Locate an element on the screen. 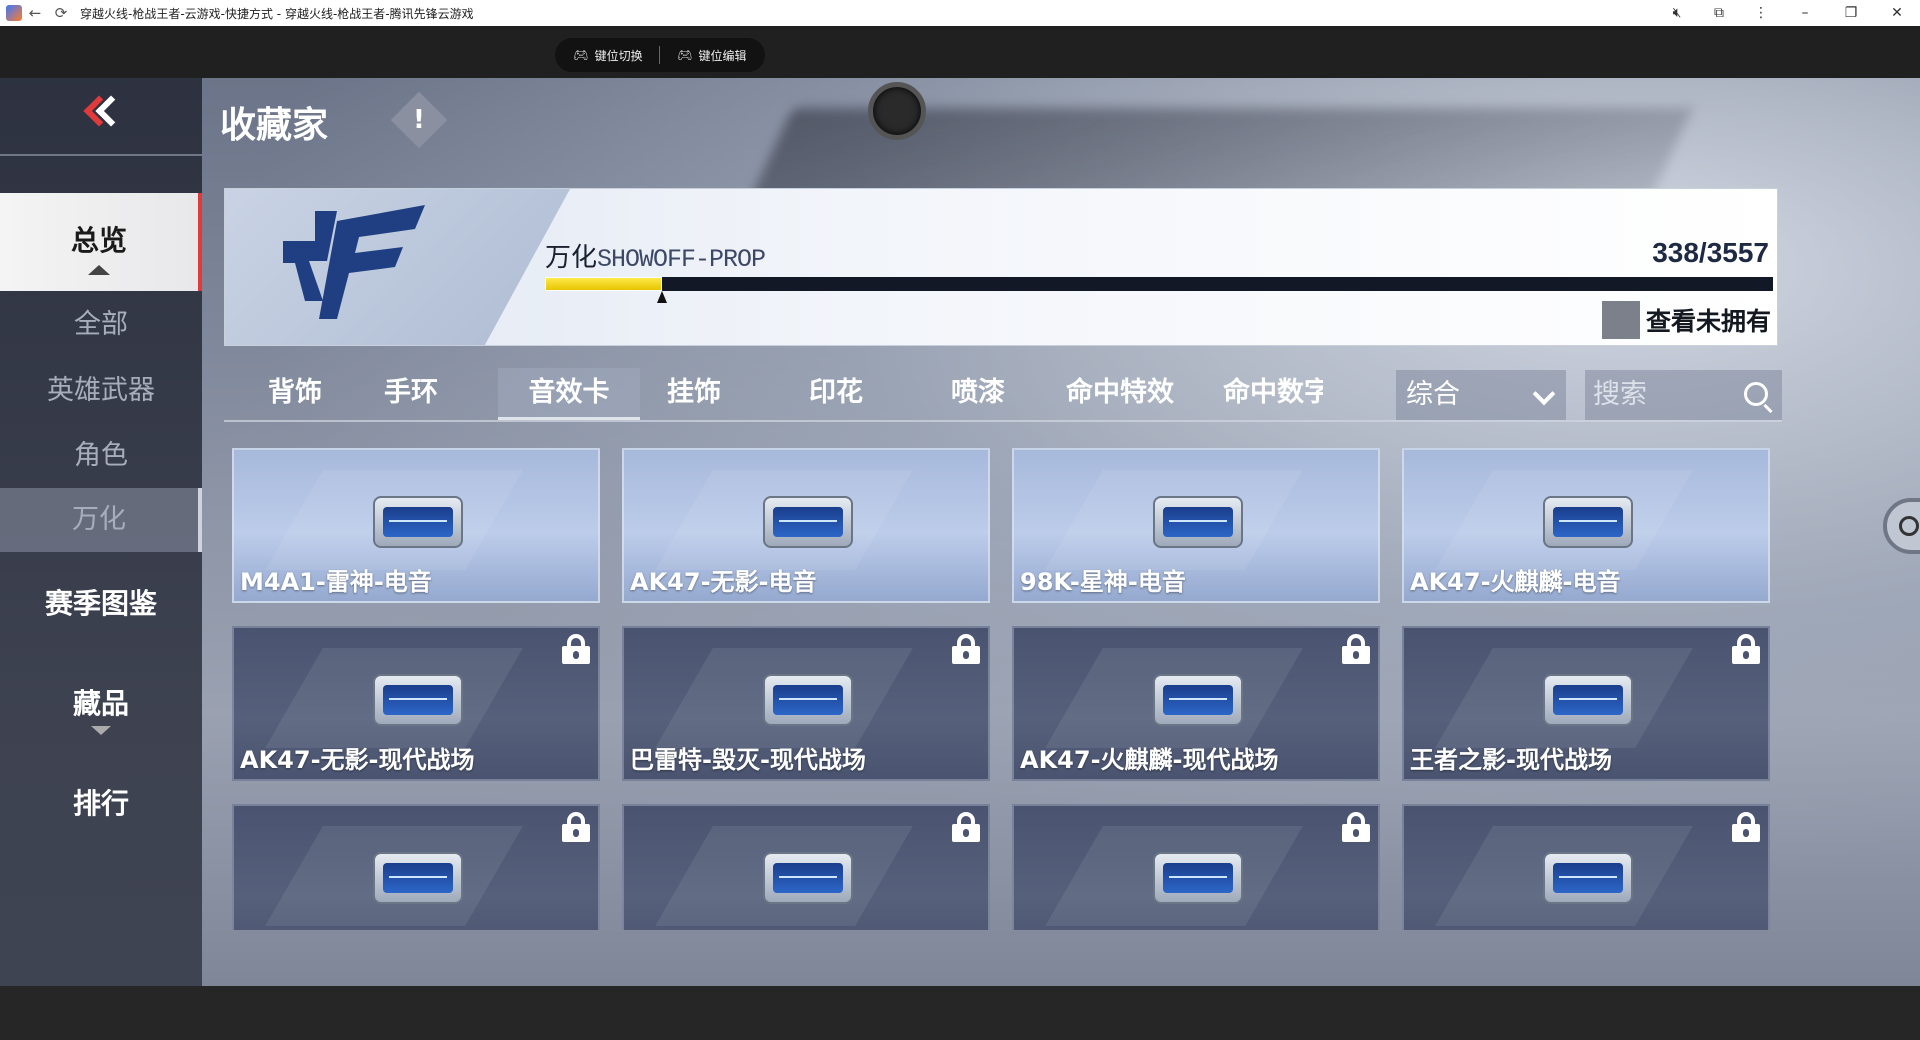 This screenshot has width=1920, height=1040. category-tabbar: 背饰 手环 音效卡 挂饰 印花 喷漆 命中特效 命中数字 综合 搜索 is located at coordinates (1003, 395).